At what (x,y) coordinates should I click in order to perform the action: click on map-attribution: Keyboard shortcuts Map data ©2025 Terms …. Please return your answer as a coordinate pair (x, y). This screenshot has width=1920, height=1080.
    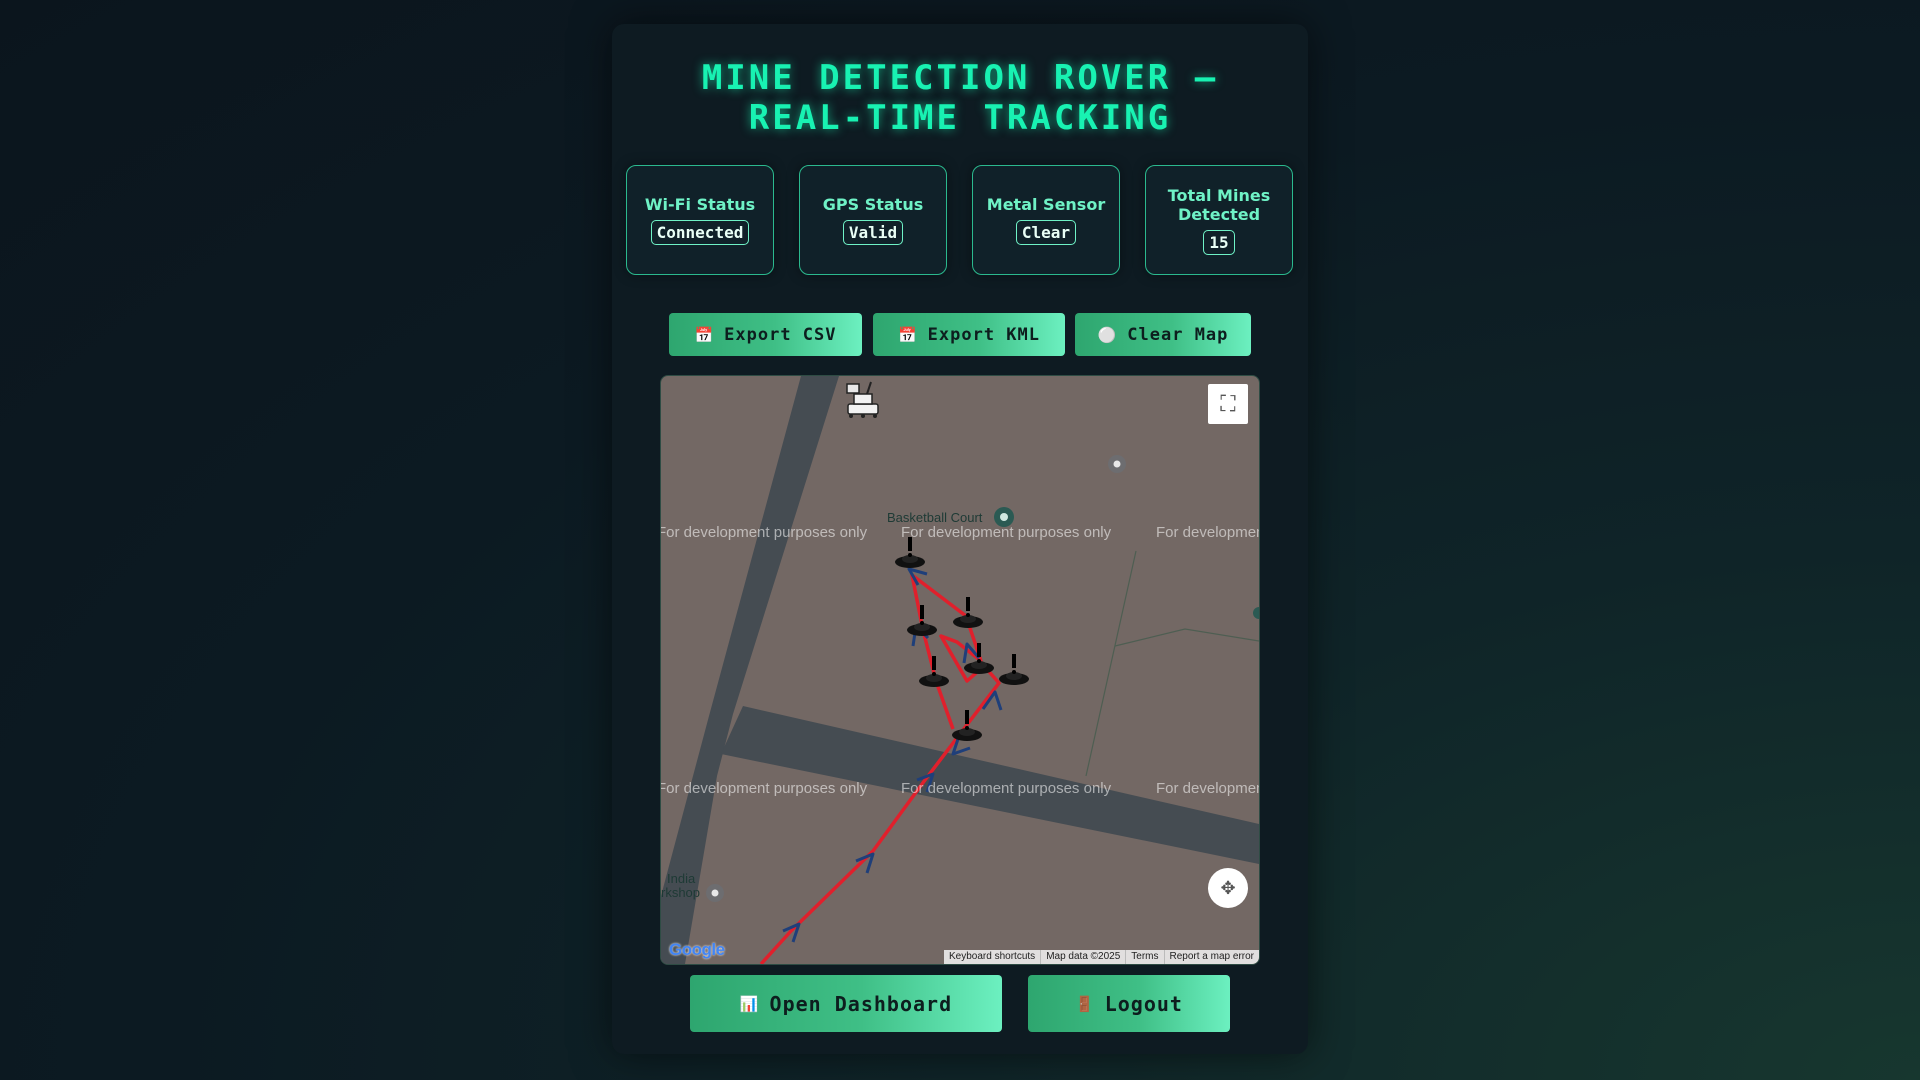
    Looking at the image, I should click on (1101, 957).